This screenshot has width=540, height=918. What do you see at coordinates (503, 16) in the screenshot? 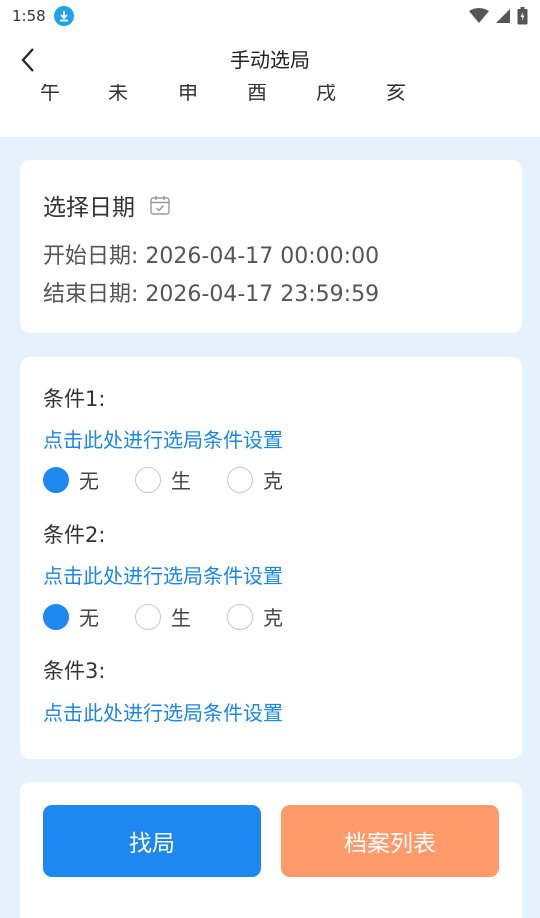
I see `signal-icon` at bounding box center [503, 16].